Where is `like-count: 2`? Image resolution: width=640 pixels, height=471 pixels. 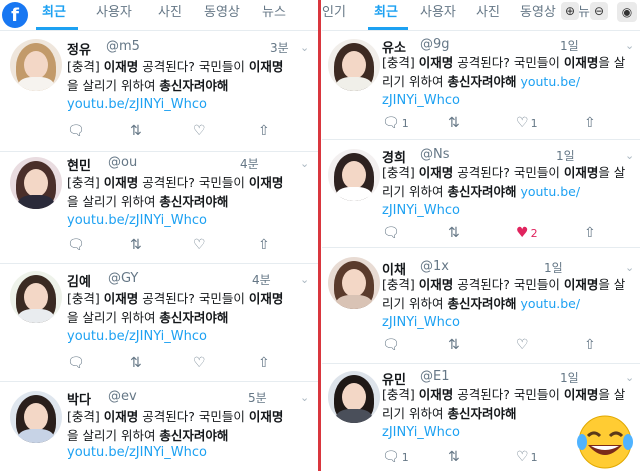 like-count: 2 is located at coordinates (534, 233).